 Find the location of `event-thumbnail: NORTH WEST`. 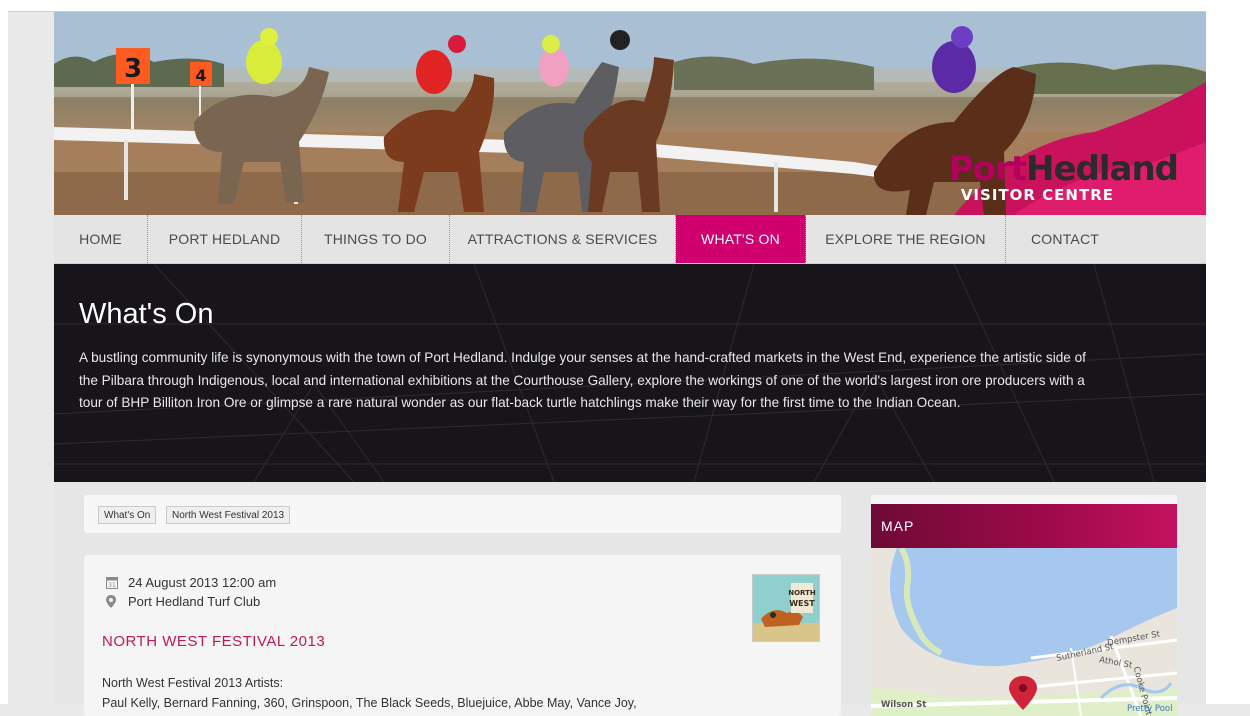

event-thumbnail: NORTH WEST is located at coordinates (786, 608).